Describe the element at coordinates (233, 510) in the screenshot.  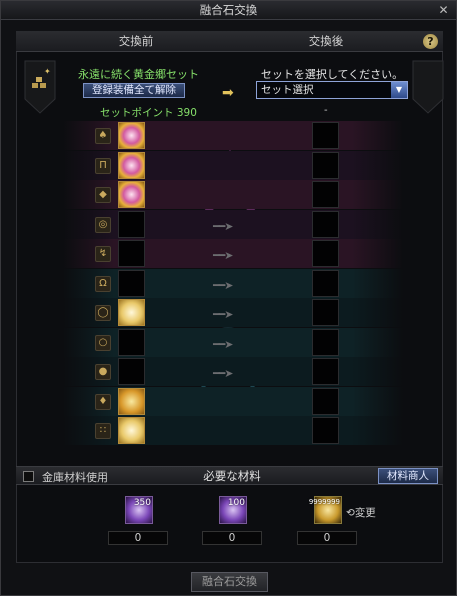
I see `material-2-icon: 100` at that location.